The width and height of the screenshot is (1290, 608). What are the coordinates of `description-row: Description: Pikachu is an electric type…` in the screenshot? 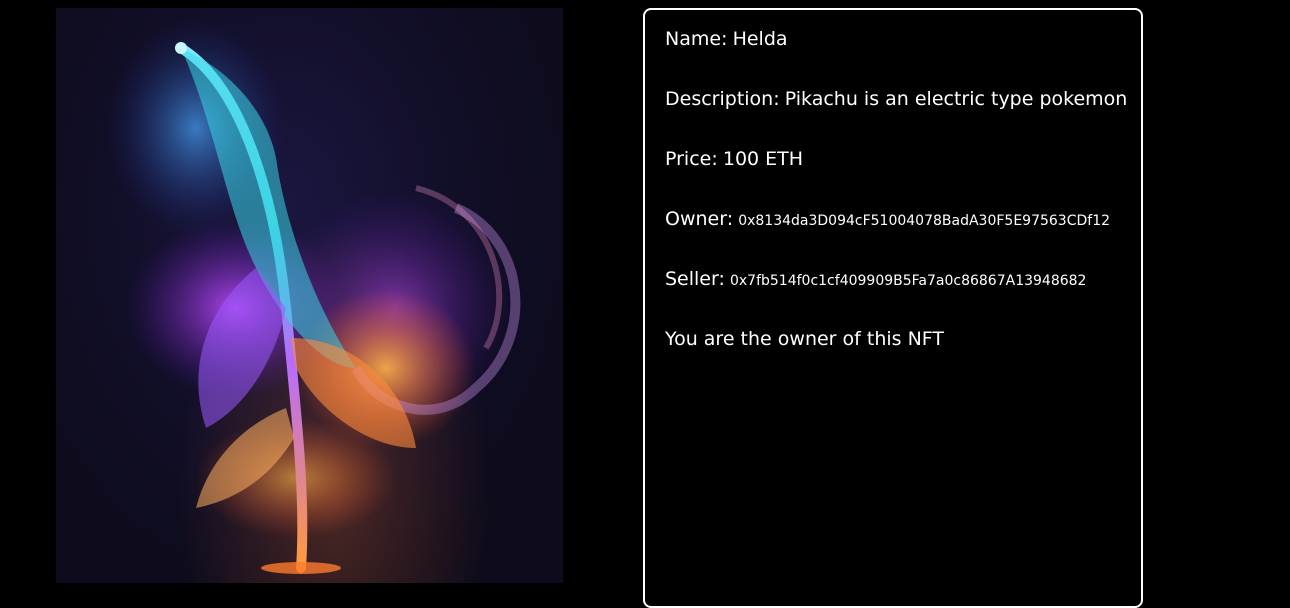 It's located at (903, 118).